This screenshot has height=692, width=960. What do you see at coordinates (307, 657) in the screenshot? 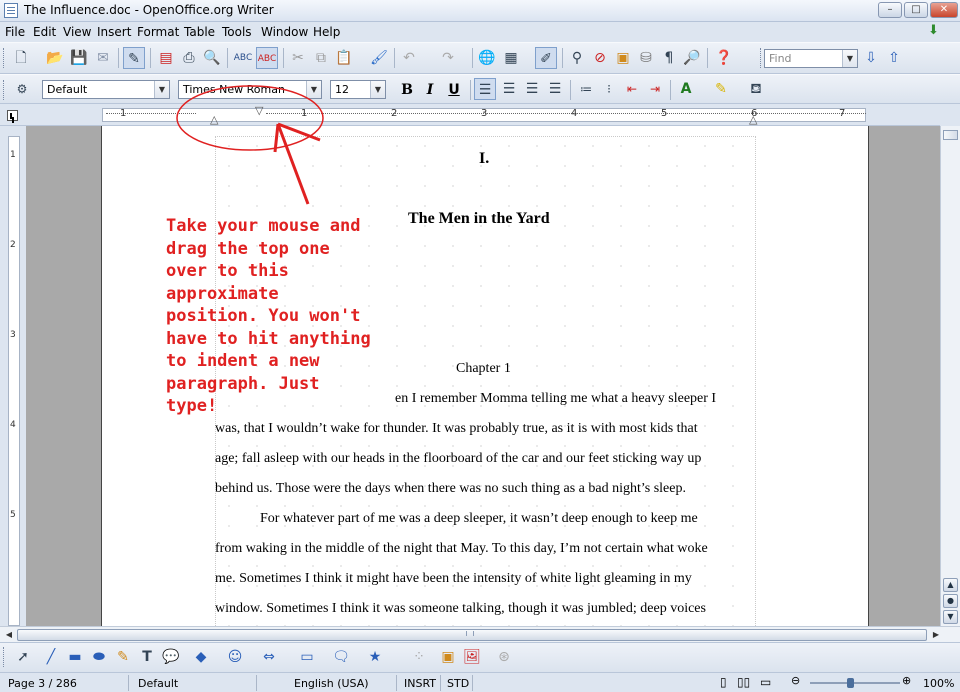
I see `flowcharts-icon: ▭` at bounding box center [307, 657].